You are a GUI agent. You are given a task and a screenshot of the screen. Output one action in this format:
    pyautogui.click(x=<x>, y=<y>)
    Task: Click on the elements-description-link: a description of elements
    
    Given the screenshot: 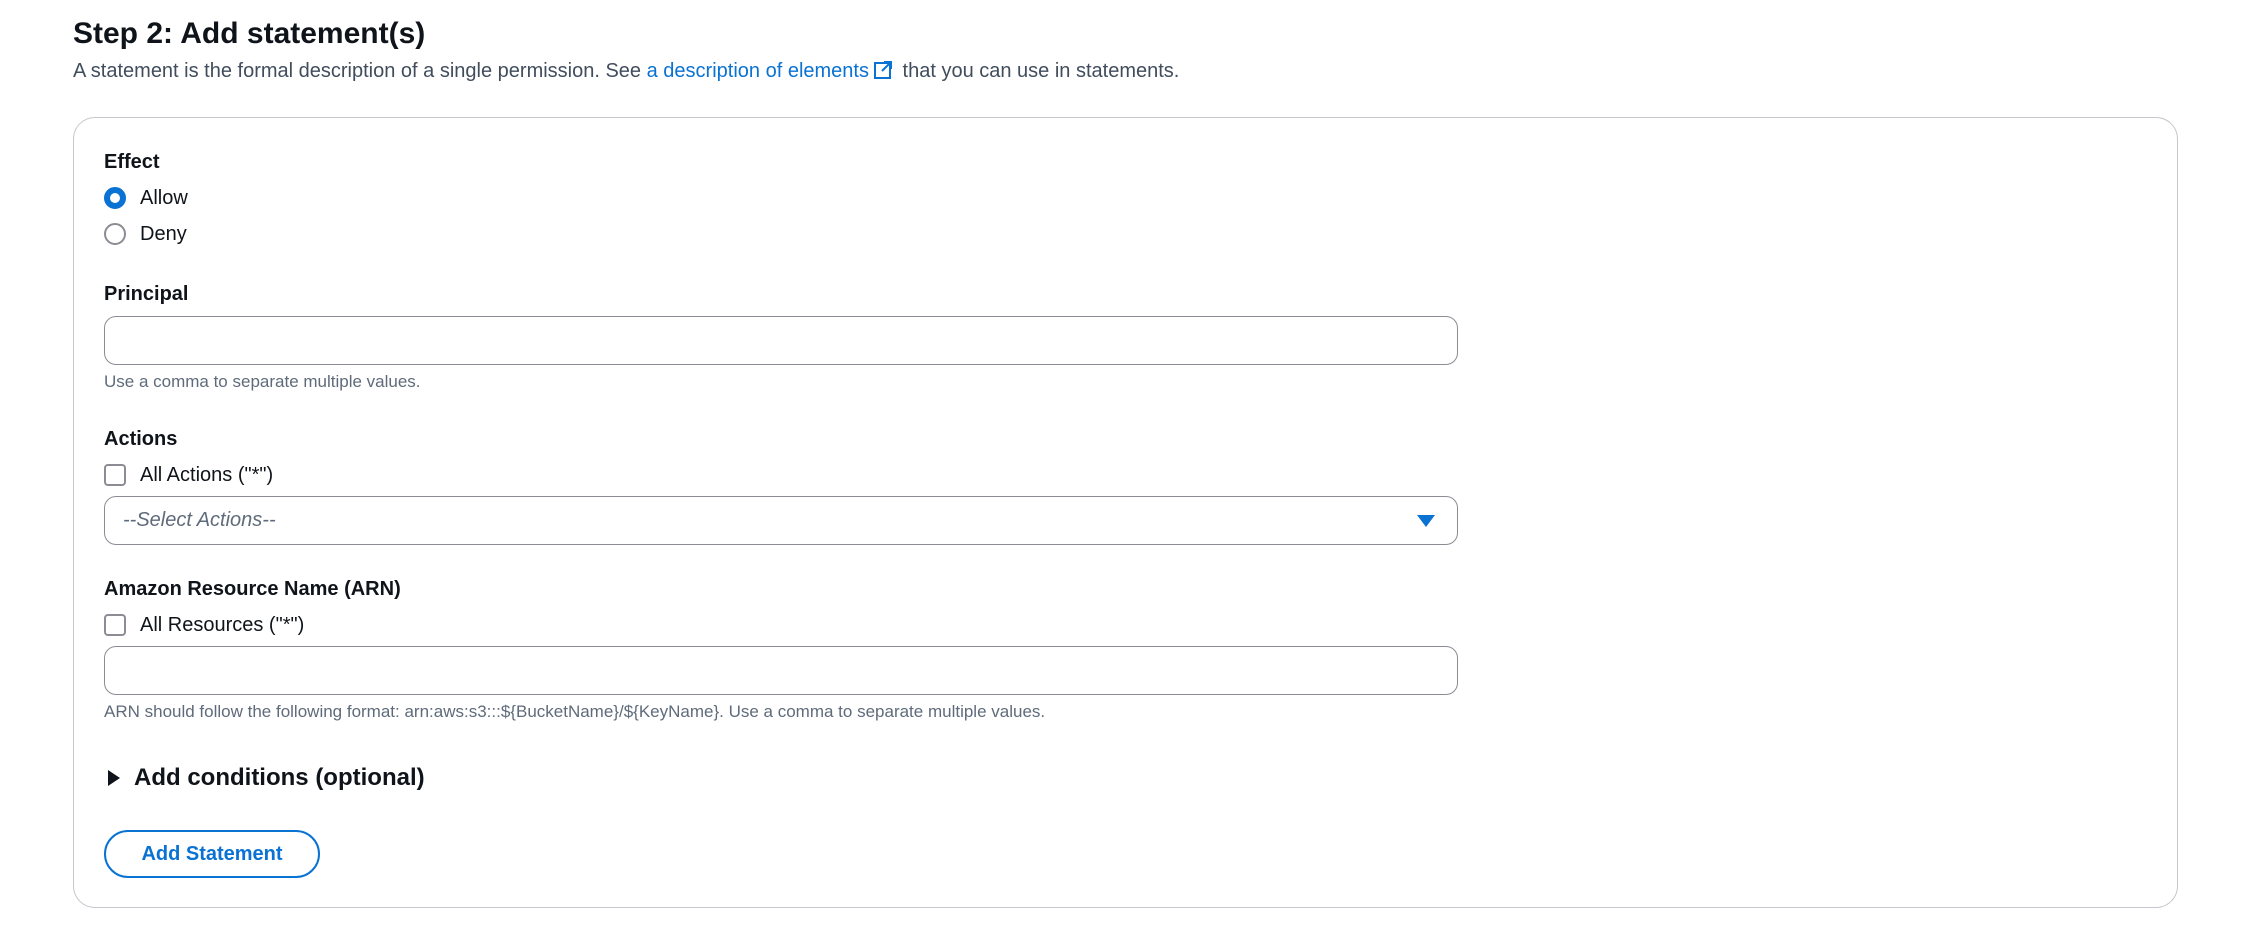 What is the action you would take?
    pyautogui.click(x=772, y=71)
    